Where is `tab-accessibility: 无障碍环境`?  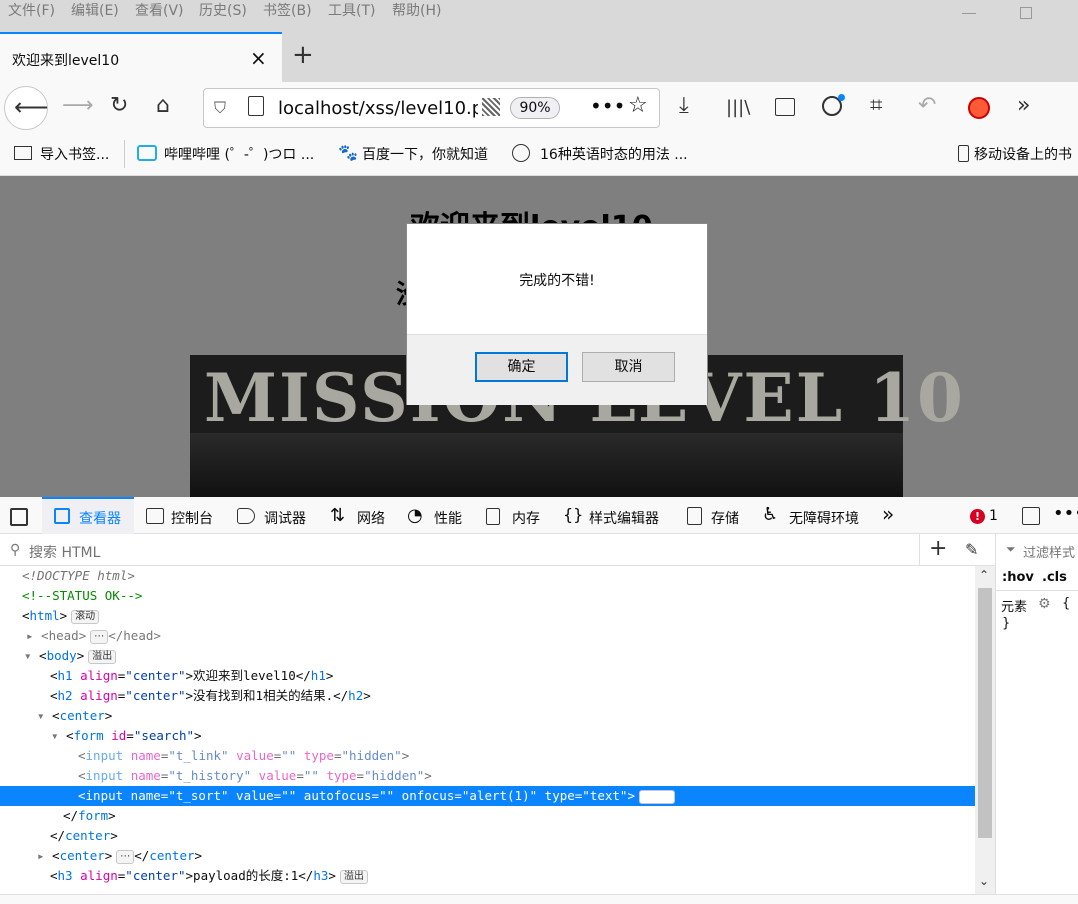 tab-accessibility: 无障碍环境 is located at coordinates (824, 518).